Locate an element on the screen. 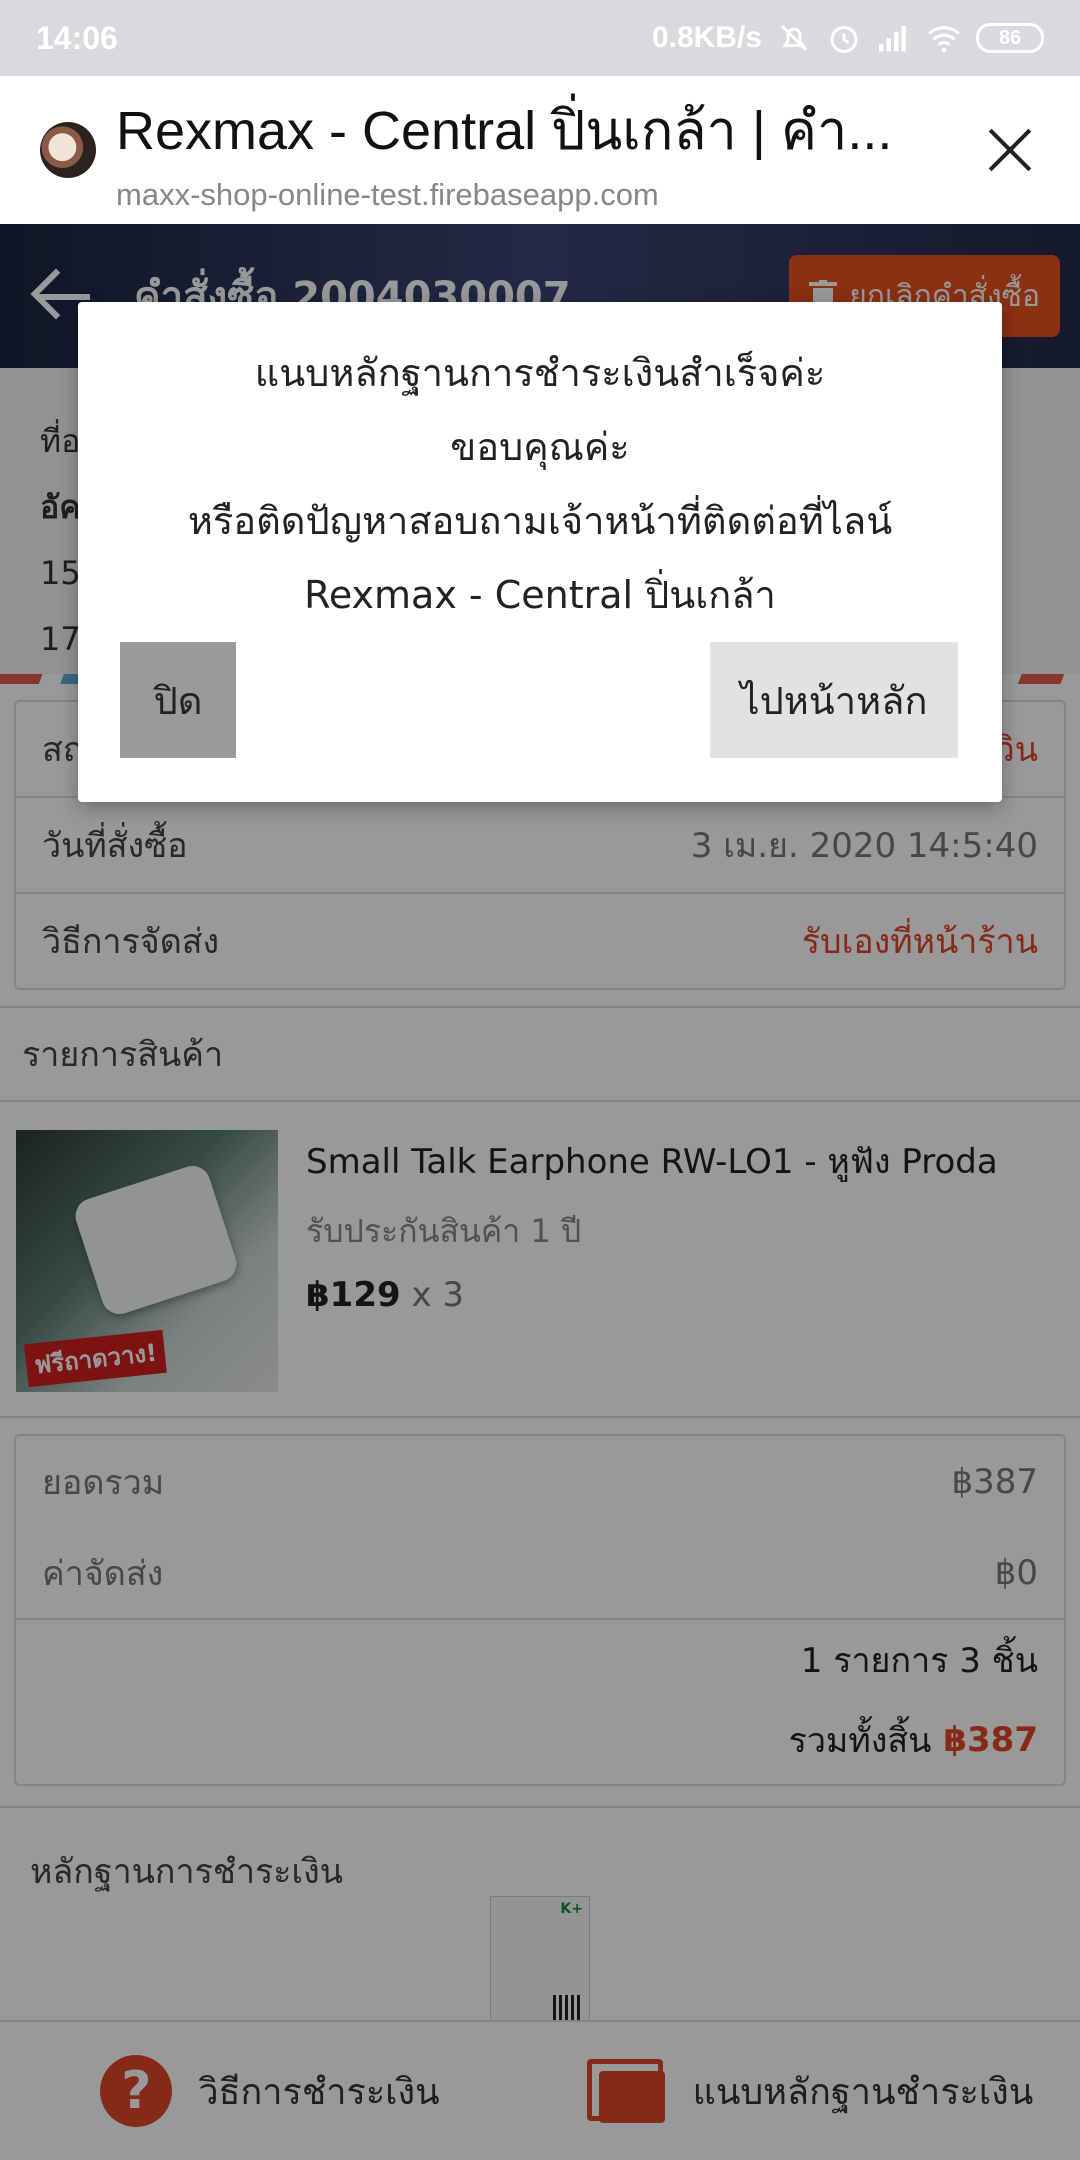 The height and width of the screenshot is (2160, 1080). dialog-line: Rexmax - Central ปิ่นเกล้า is located at coordinates (540, 595).